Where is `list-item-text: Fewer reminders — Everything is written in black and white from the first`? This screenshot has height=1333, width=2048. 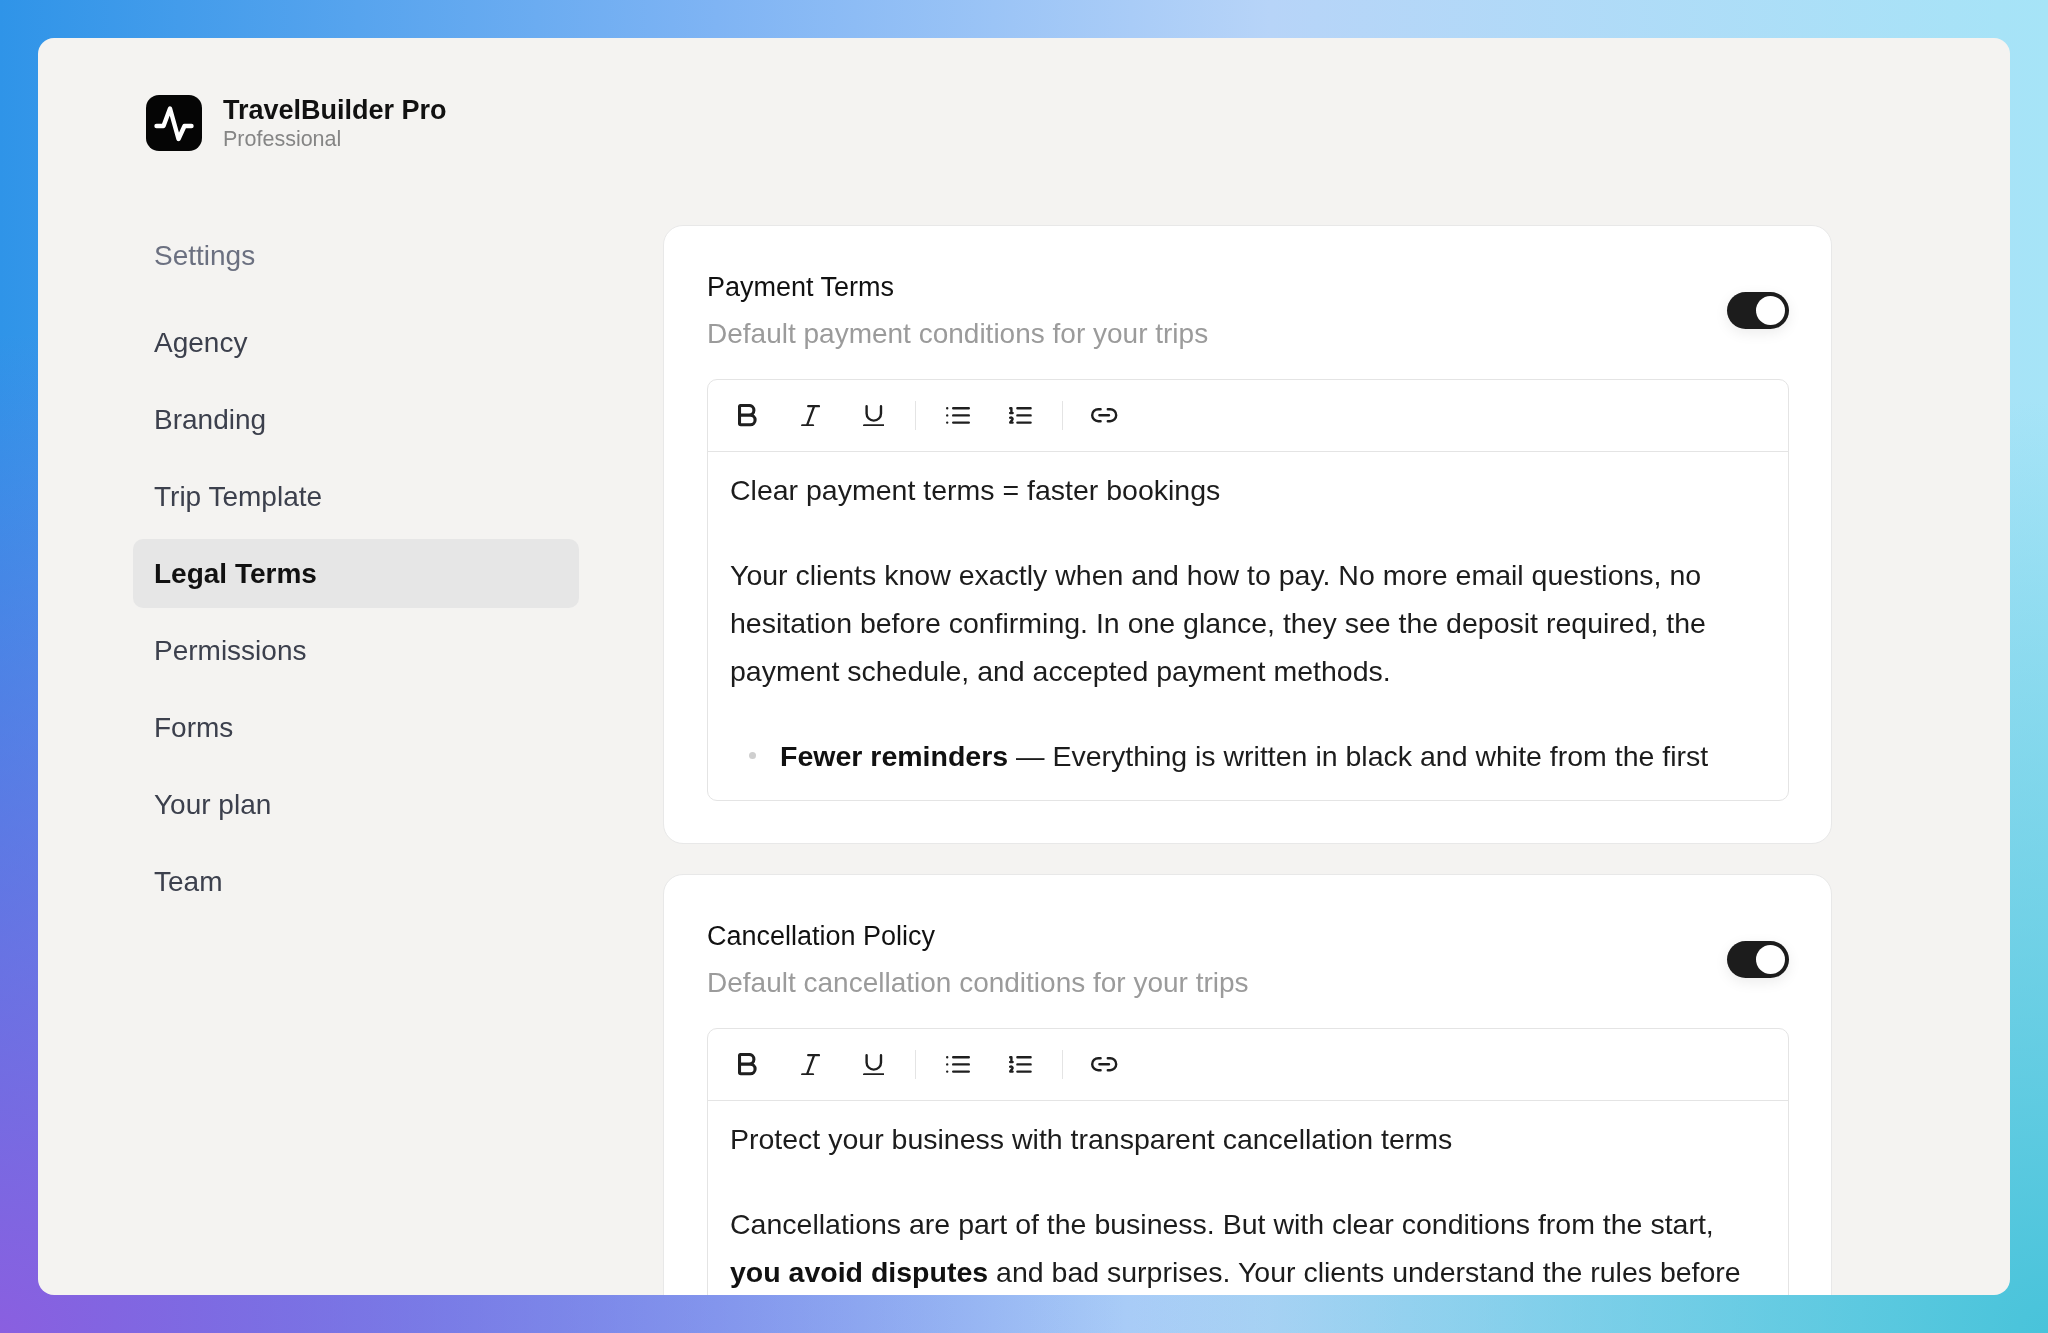 list-item-text: Fewer reminders — Everything is written in black and white from the first is located at coordinates (1244, 756).